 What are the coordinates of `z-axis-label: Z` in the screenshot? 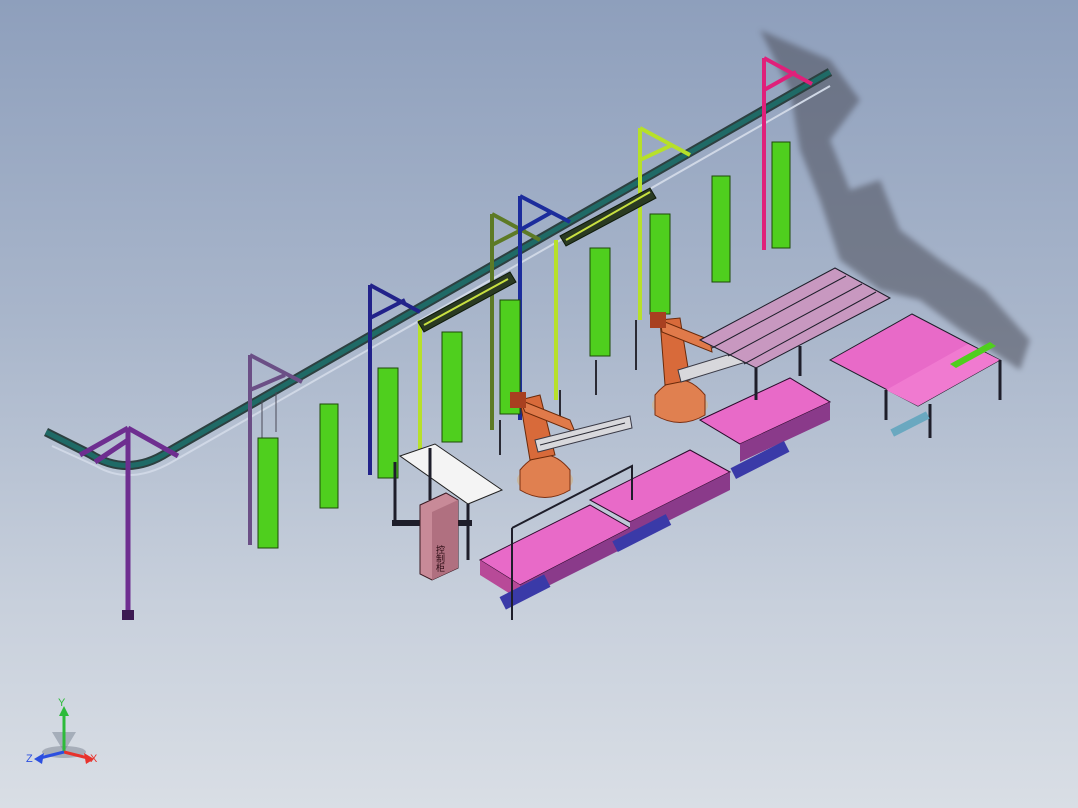 It's located at (29, 759).